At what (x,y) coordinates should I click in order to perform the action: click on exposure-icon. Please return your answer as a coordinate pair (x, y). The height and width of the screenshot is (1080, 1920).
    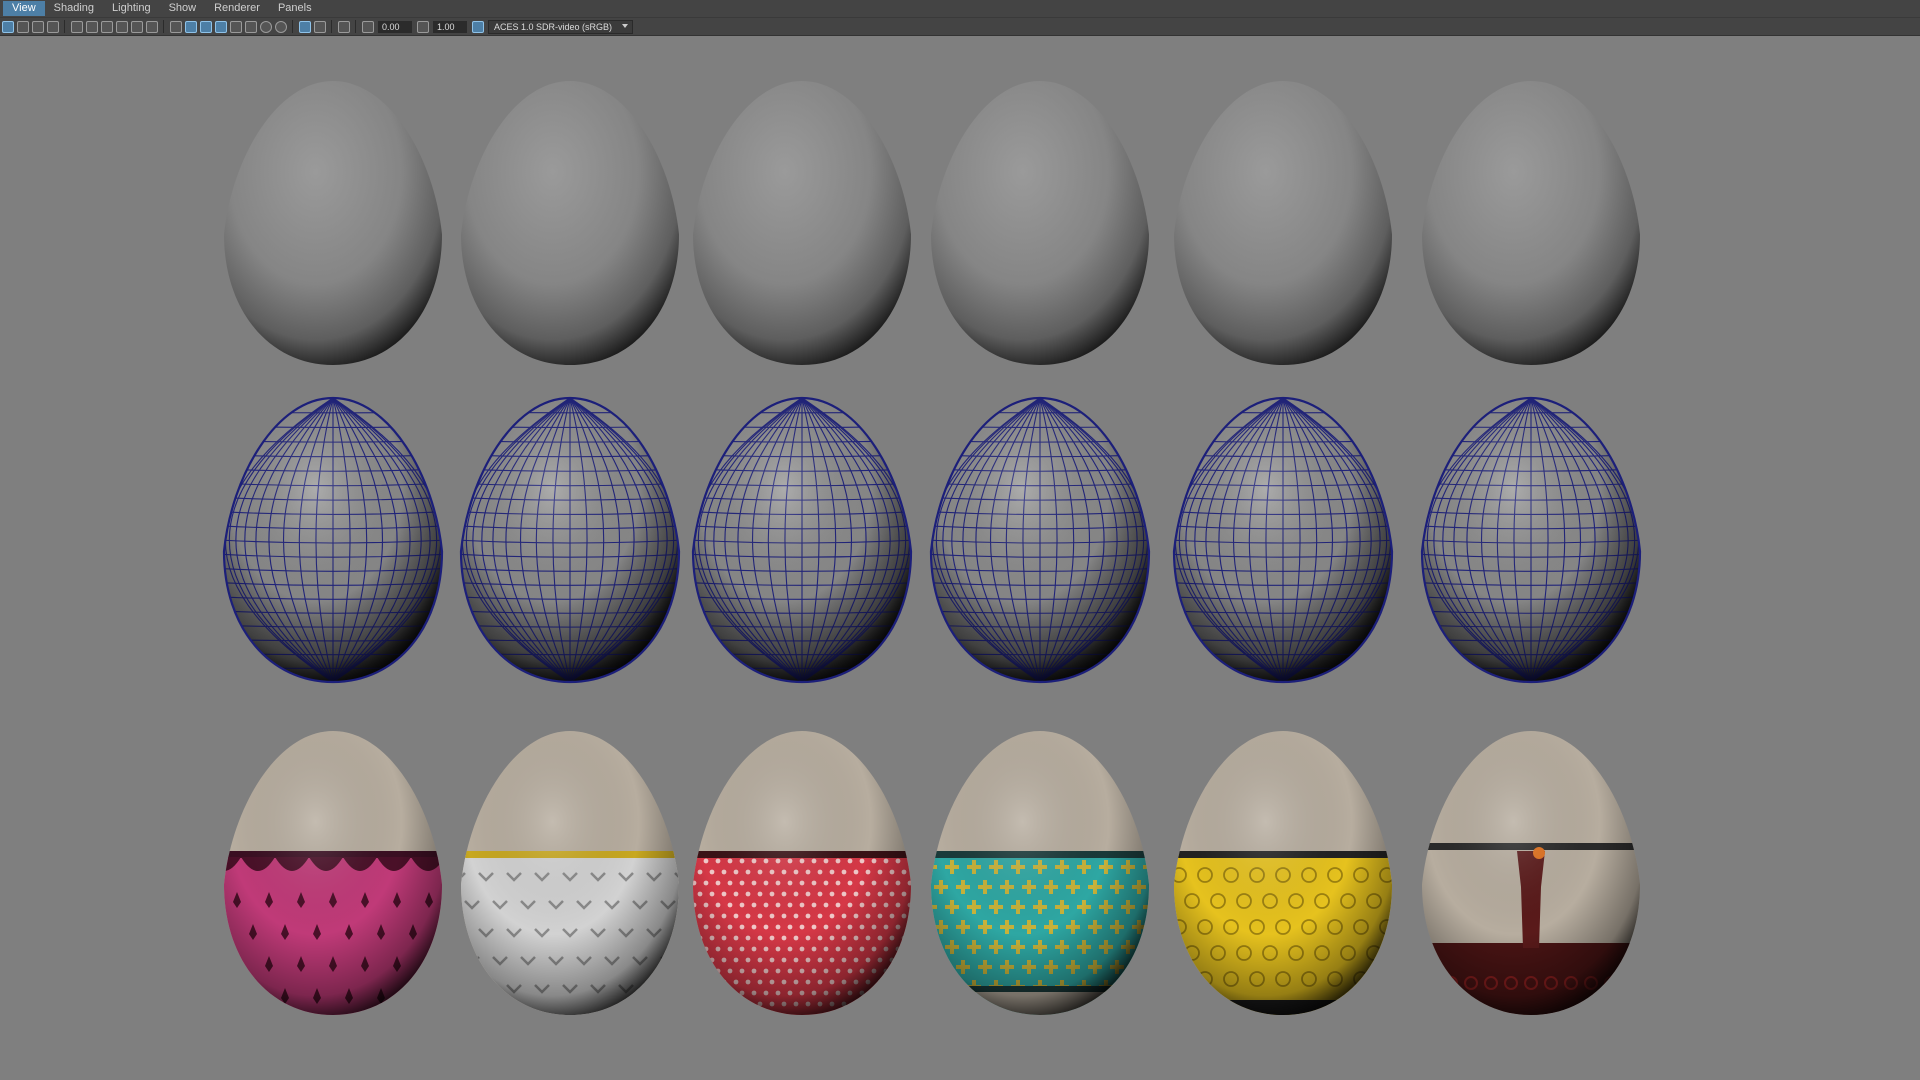
    Looking at the image, I should click on (367, 26).